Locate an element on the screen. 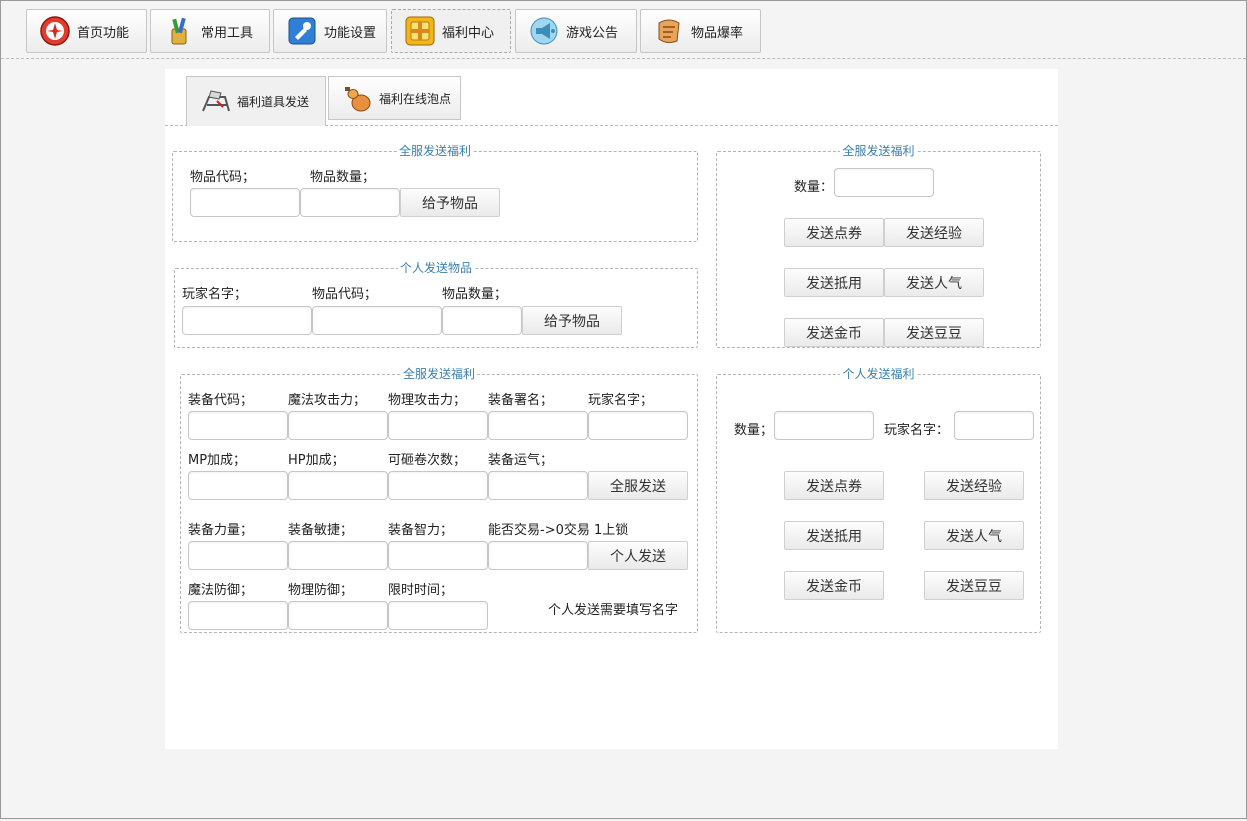 Image resolution: width=1247 pixels, height=821 pixels. subtab-label: 福利在线泡点 is located at coordinates (415, 98).